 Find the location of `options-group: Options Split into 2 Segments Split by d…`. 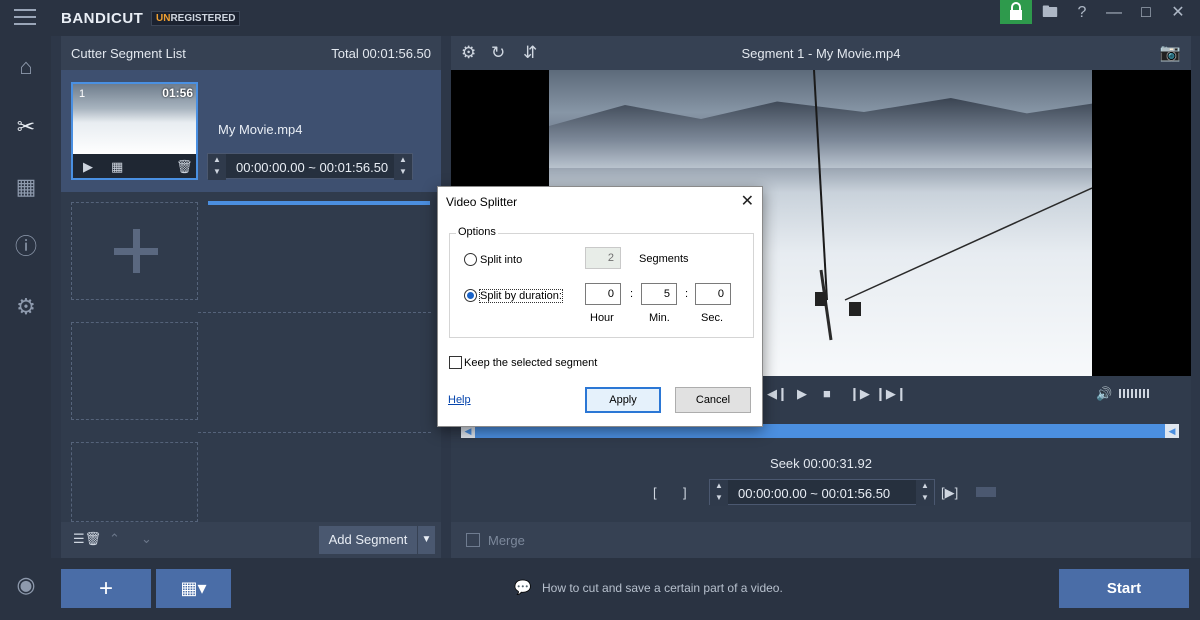

options-group: Options Split into 2 Segments Split by d… is located at coordinates (601, 282).